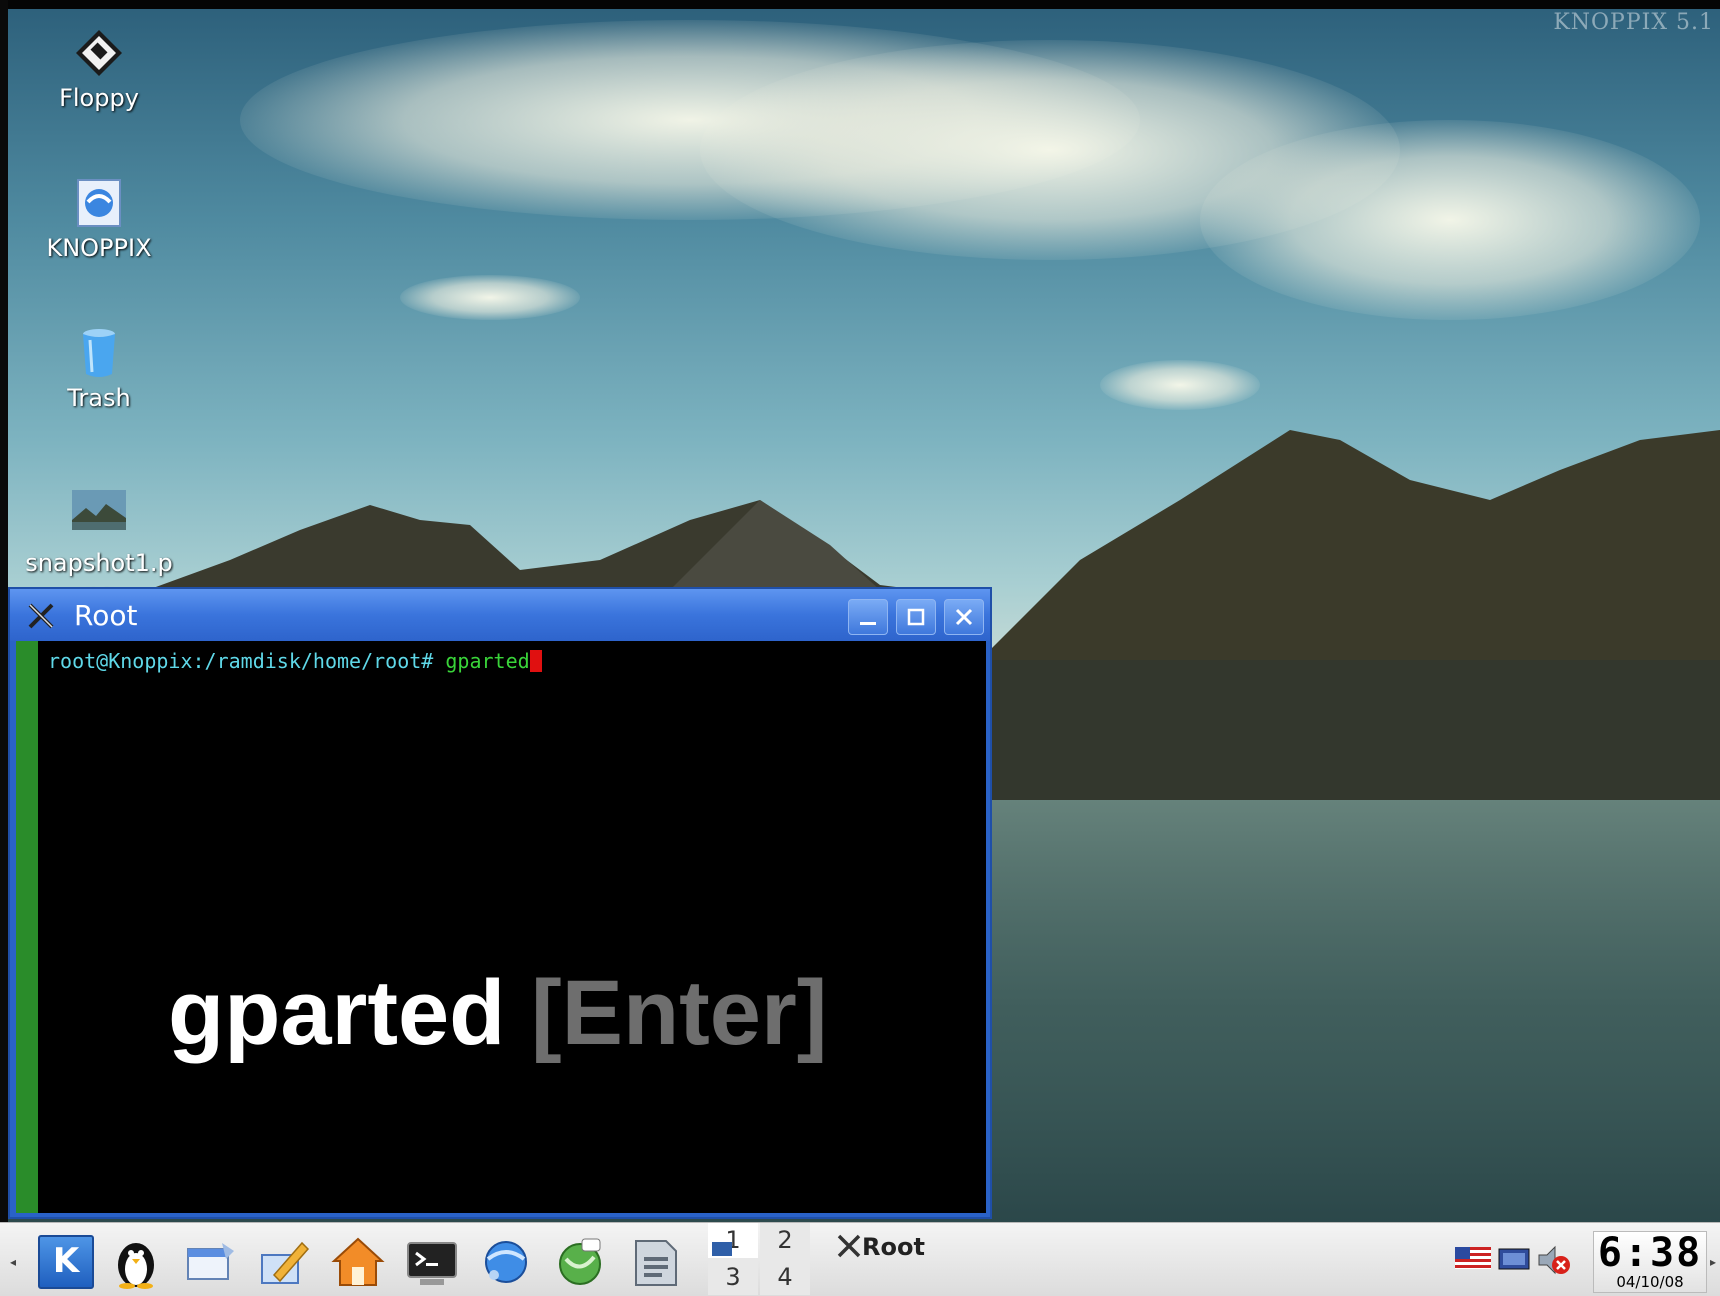  Describe the element at coordinates (1650, 1253) in the screenshot. I see `clock-time: 6:38` at that location.